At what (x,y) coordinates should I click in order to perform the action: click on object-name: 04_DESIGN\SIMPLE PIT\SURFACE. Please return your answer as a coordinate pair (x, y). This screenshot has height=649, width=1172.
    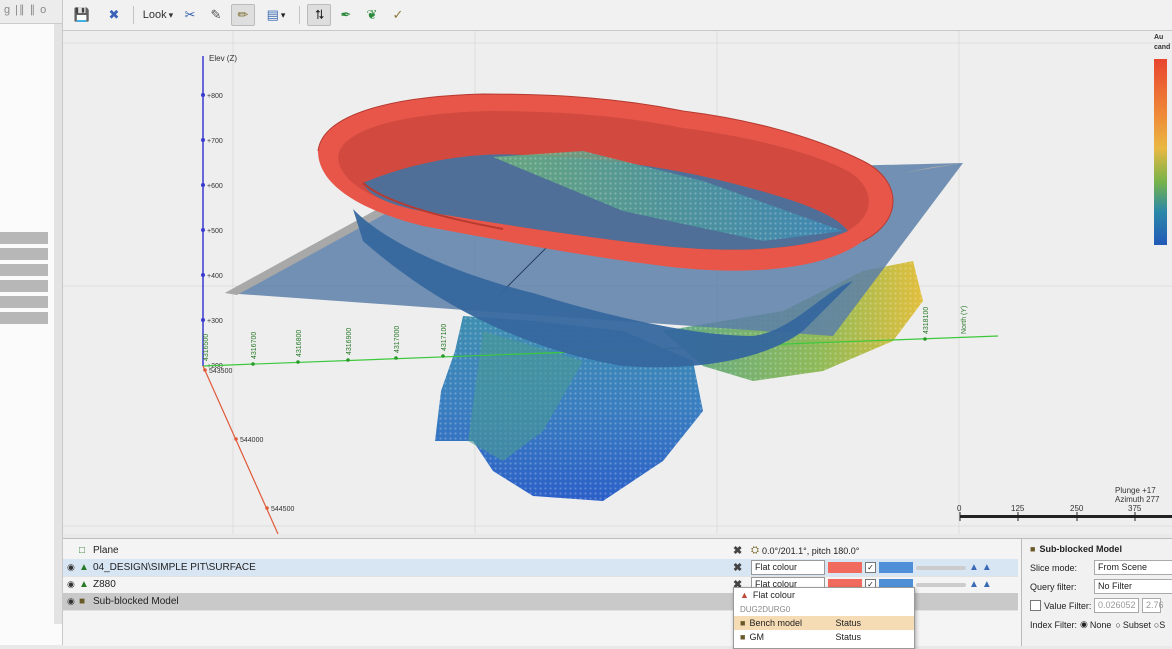
    Looking at the image, I should click on (174, 567).